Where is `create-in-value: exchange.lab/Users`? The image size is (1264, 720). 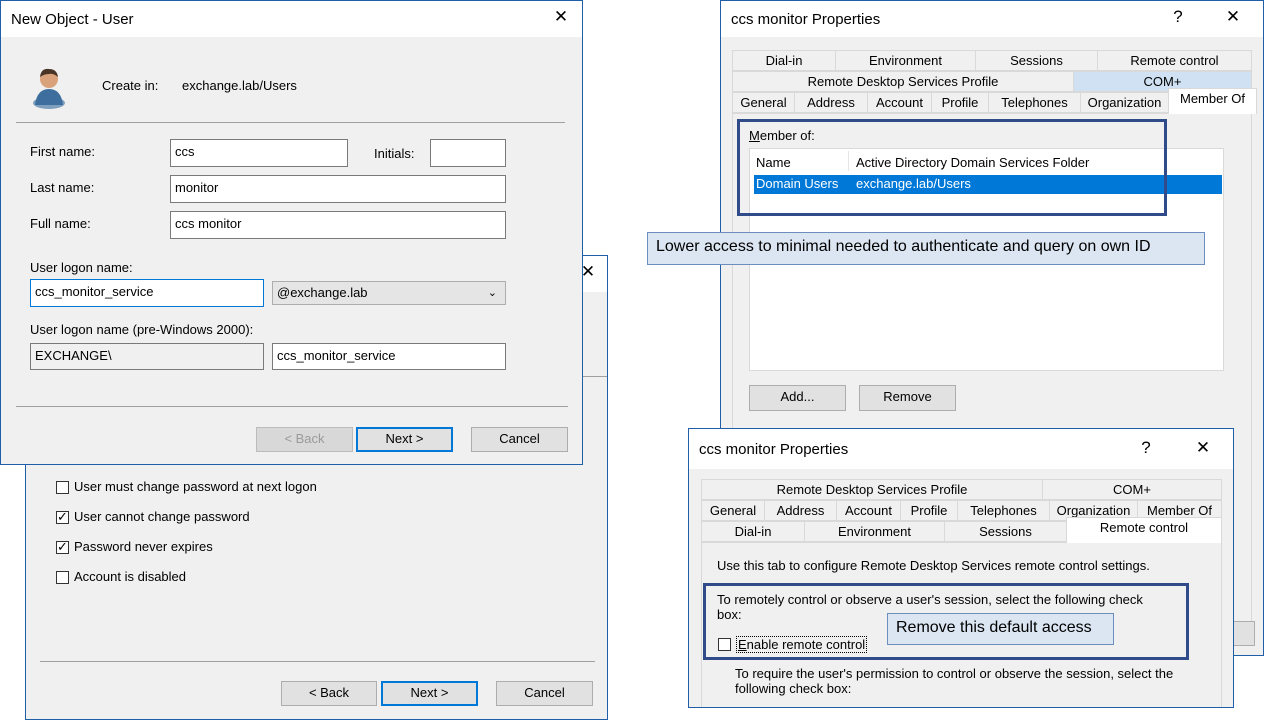
create-in-value: exchange.lab/Users is located at coordinates (239, 85).